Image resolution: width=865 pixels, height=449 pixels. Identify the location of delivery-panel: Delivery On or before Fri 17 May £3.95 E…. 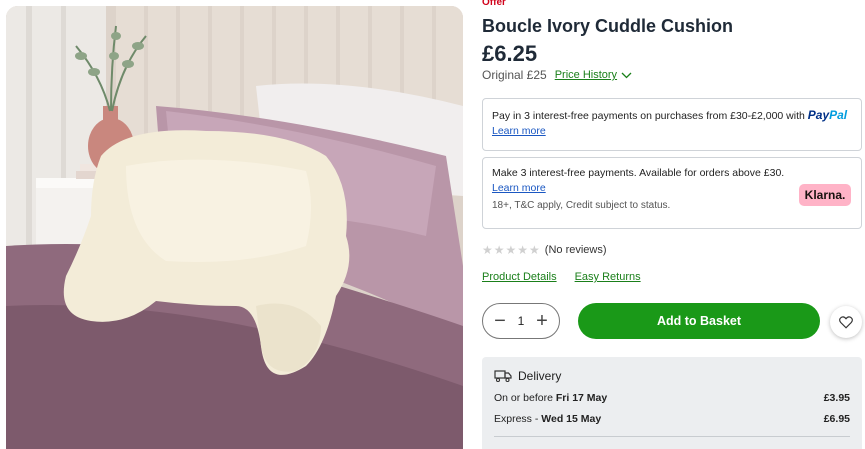
(672, 403).